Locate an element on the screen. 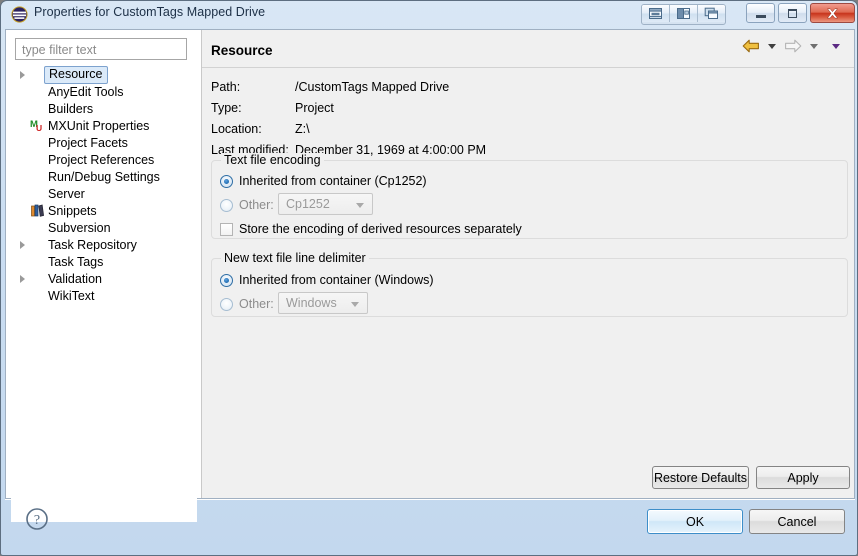 Image resolution: width=858 pixels, height=556 pixels. delimiter-other-radio-row: Other: is located at coordinates (247, 304).